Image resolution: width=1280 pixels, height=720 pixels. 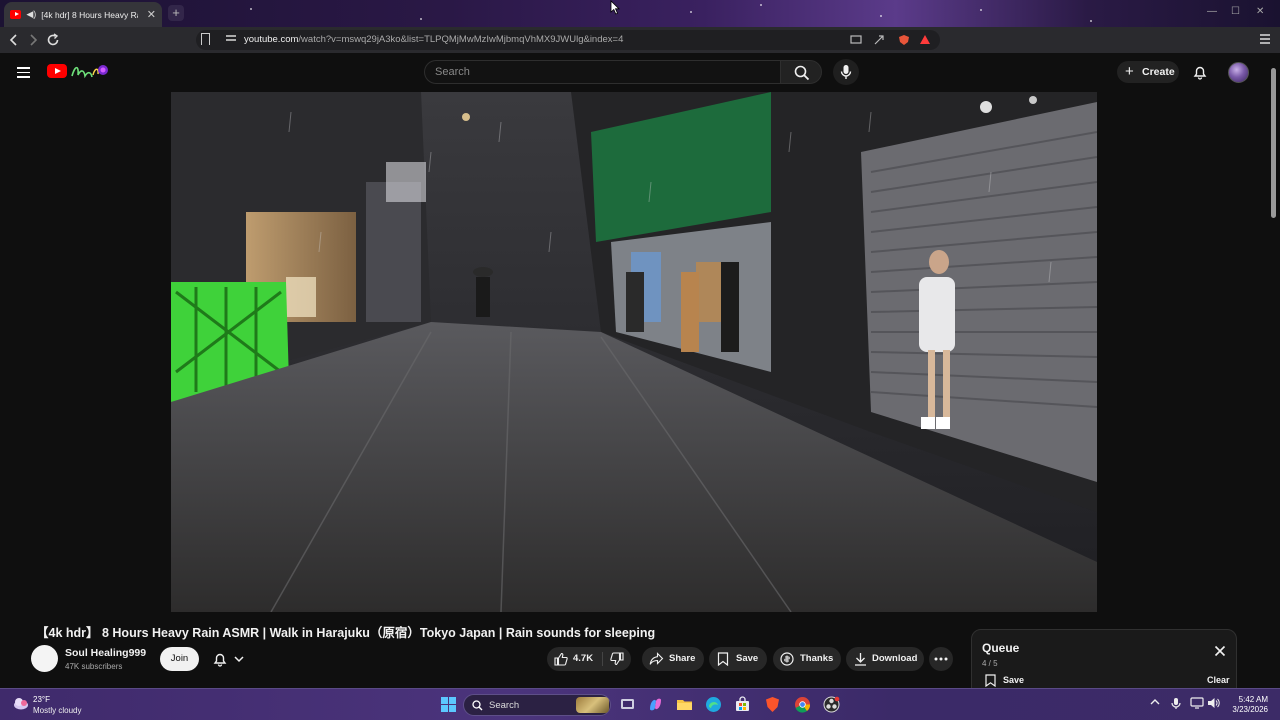 What do you see at coordinates (57, 71) in the screenshot?
I see `youtube-logo-icon` at bounding box center [57, 71].